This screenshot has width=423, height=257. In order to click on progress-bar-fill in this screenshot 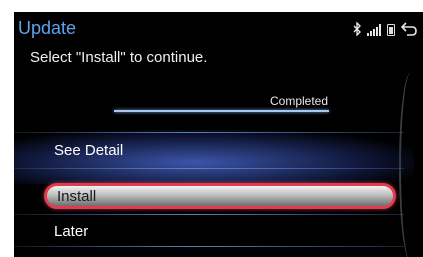, I will do `click(221, 111)`.